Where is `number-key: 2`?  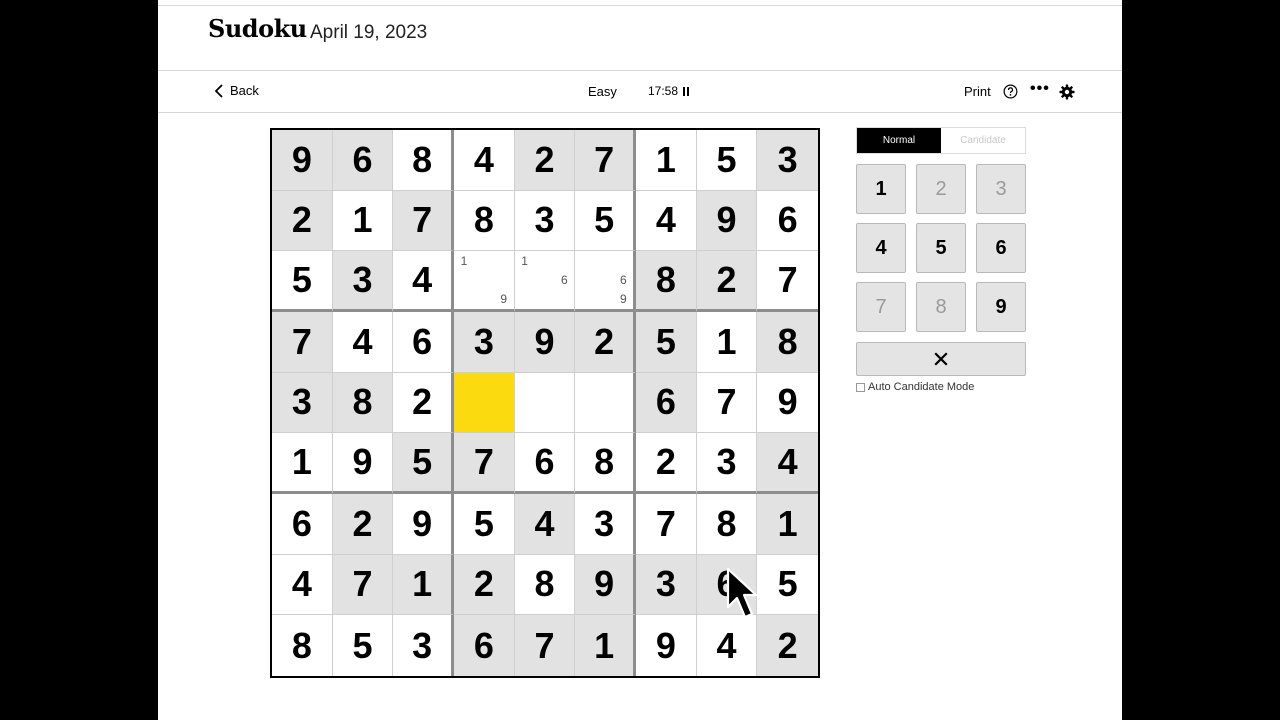 number-key: 2 is located at coordinates (941, 189).